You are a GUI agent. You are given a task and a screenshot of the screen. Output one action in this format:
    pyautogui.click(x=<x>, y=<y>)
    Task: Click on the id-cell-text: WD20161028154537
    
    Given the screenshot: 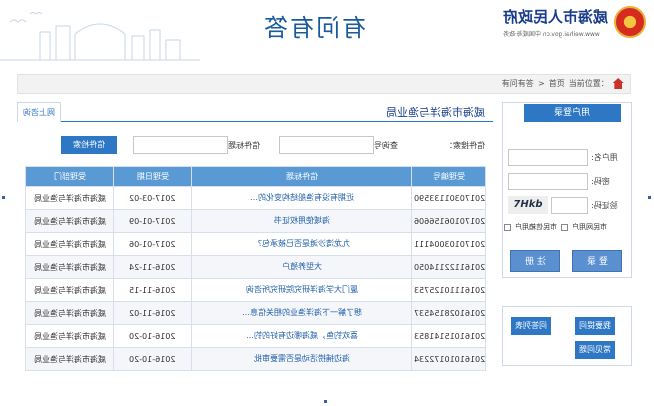 What is the action you would take?
    pyautogui.click(x=450, y=313)
    